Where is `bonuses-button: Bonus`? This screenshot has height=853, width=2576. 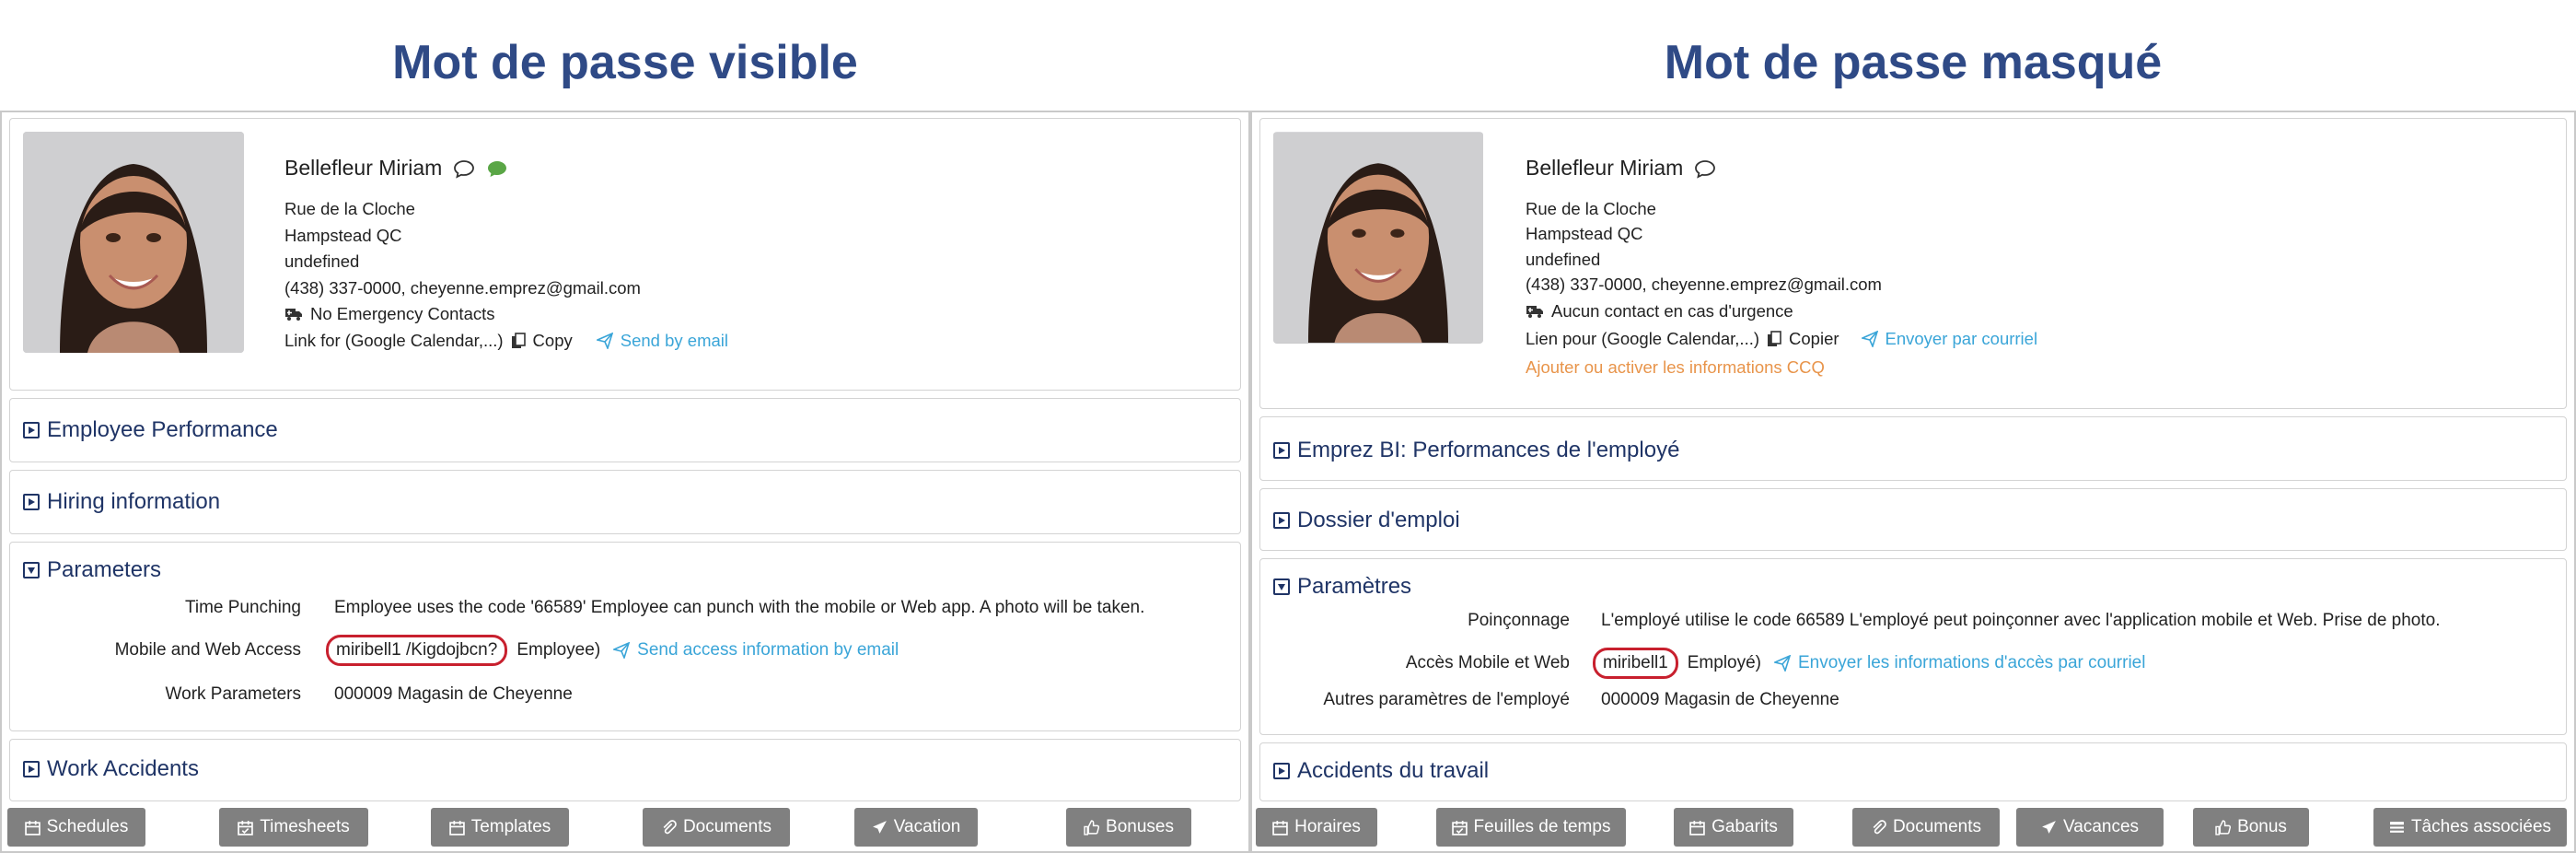 bonuses-button: Bonus is located at coordinates (2251, 828).